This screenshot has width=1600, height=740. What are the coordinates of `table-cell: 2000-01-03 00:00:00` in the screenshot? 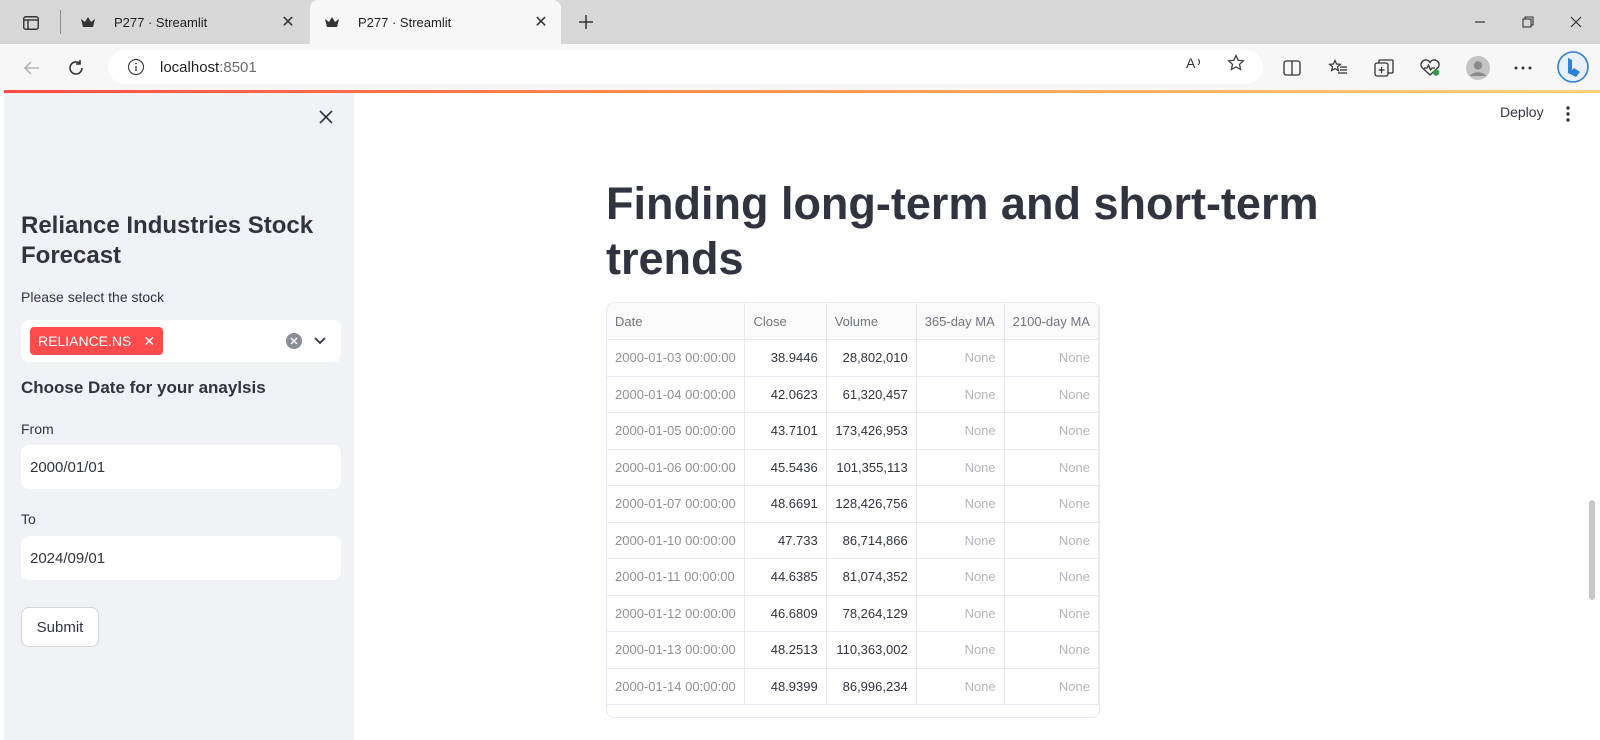 It's located at (676, 358).